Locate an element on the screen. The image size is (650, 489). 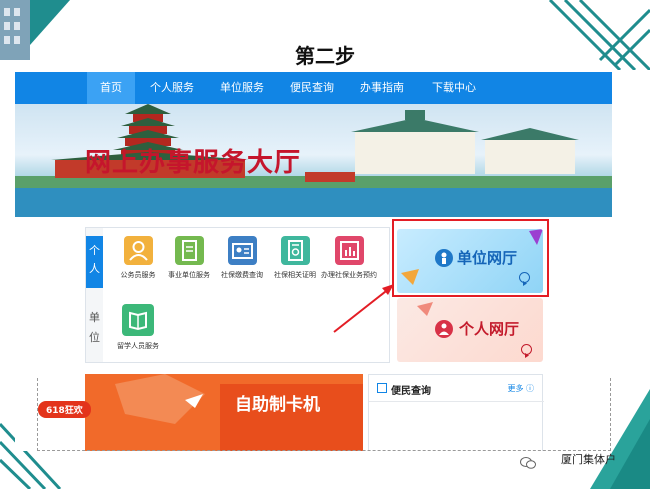
service-social-security-payment: 社保缴费查询 is located at coordinates (242, 258).